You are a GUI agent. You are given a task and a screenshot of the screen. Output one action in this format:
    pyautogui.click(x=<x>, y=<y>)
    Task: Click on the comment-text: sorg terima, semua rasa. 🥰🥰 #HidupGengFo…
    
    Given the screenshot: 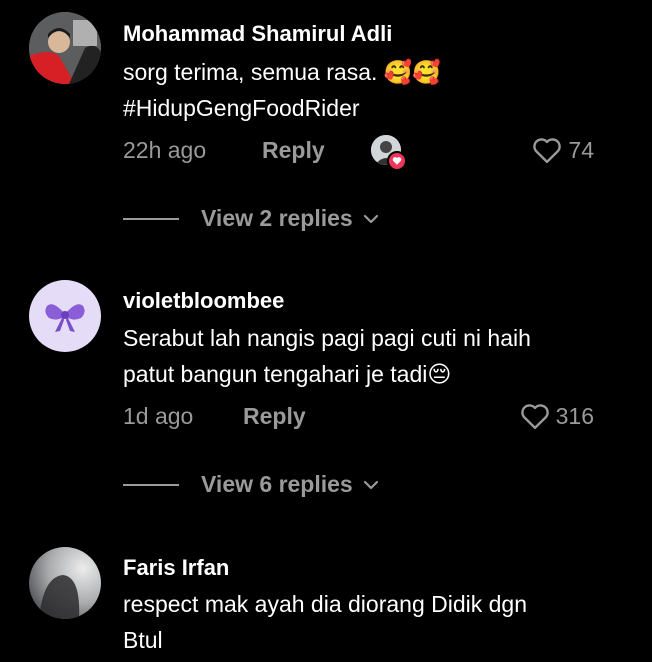 What is the action you would take?
    pyautogui.click(x=373, y=90)
    